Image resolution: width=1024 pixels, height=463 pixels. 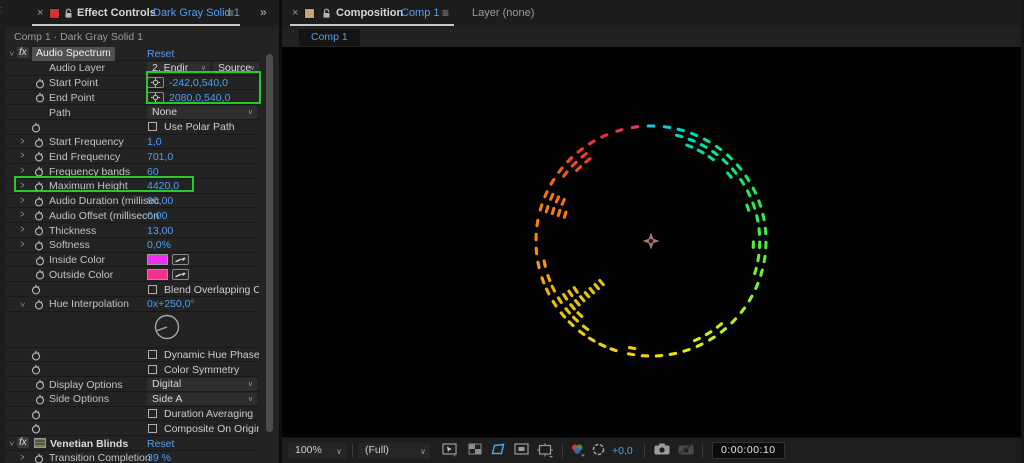 What do you see at coordinates (163, 186) in the screenshot?
I see `property-value: 4420,0` at bounding box center [163, 186].